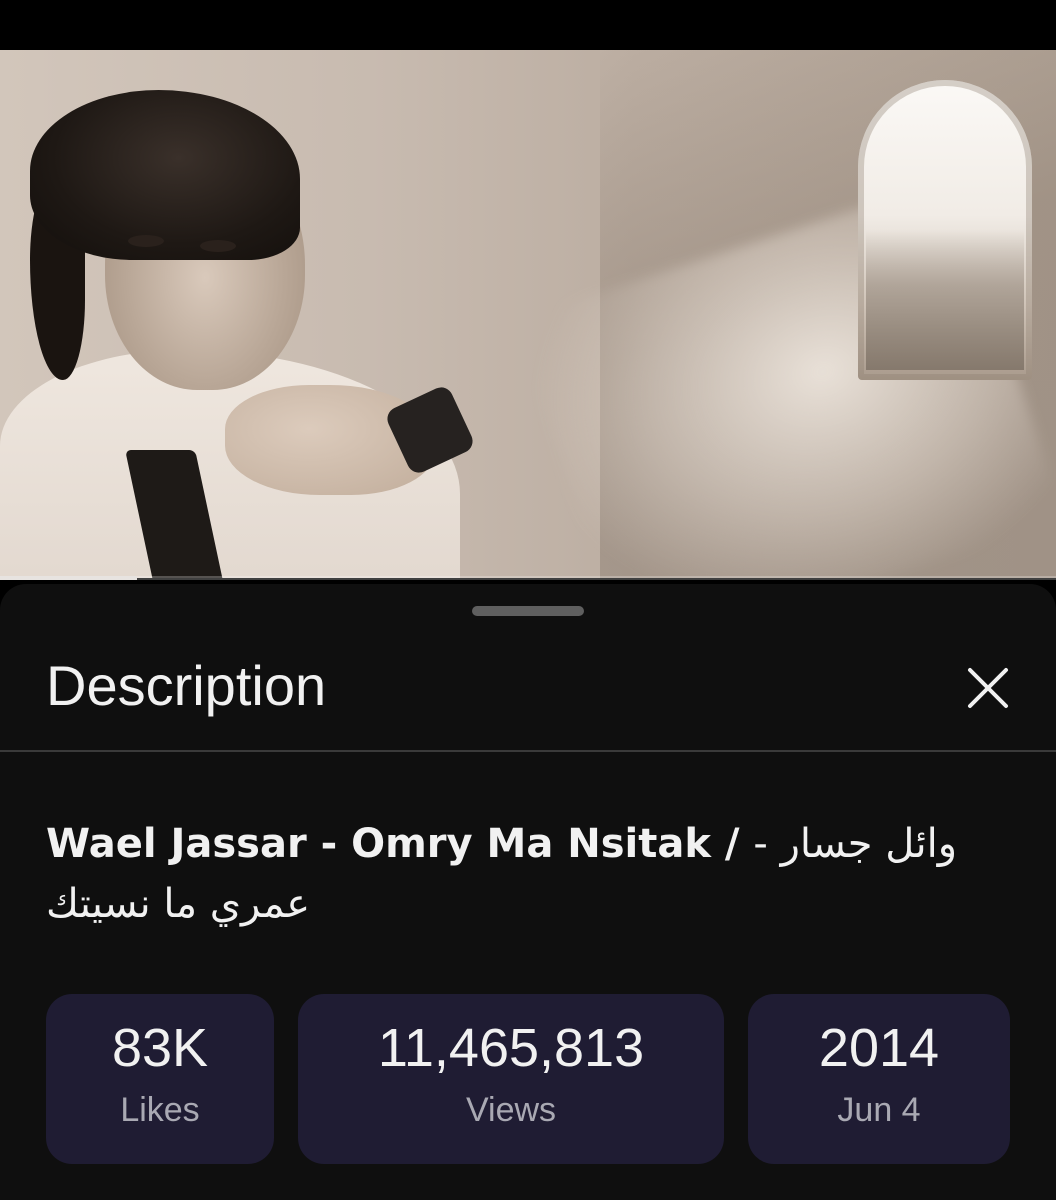 Image resolution: width=1056 pixels, height=1200 pixels. I want to click on divider, so click(528, 751).